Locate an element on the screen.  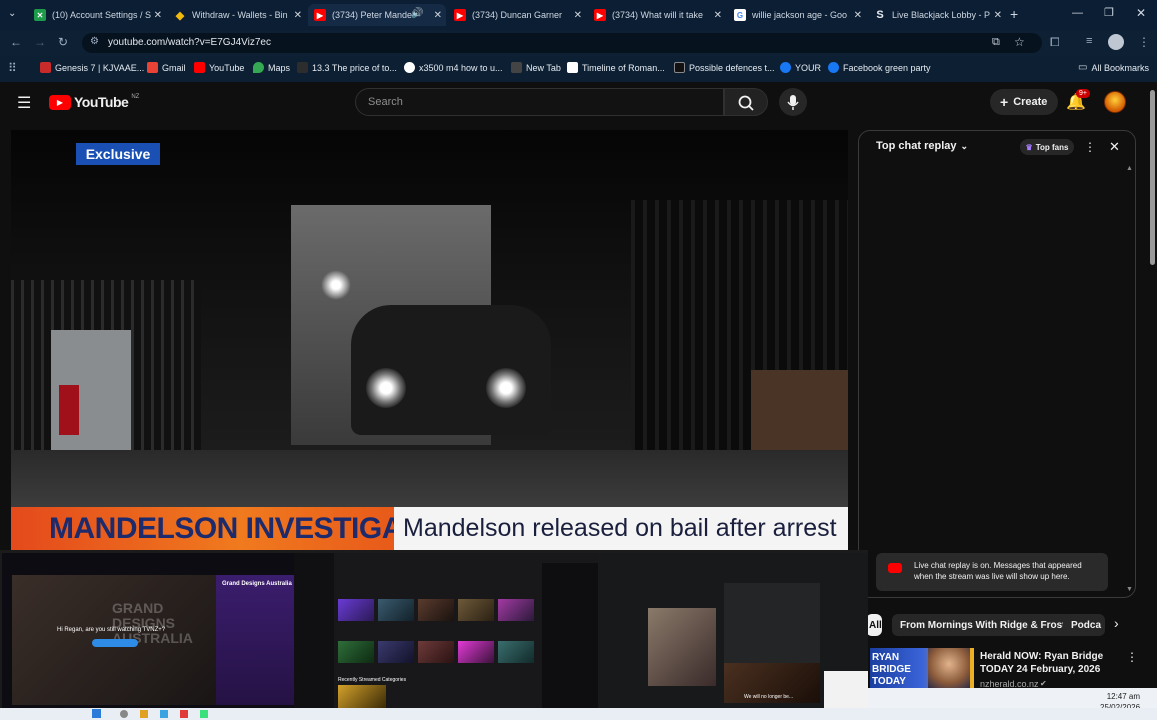
preview-kick: Recently Streamed Categories is located at coordinates (446, 630).